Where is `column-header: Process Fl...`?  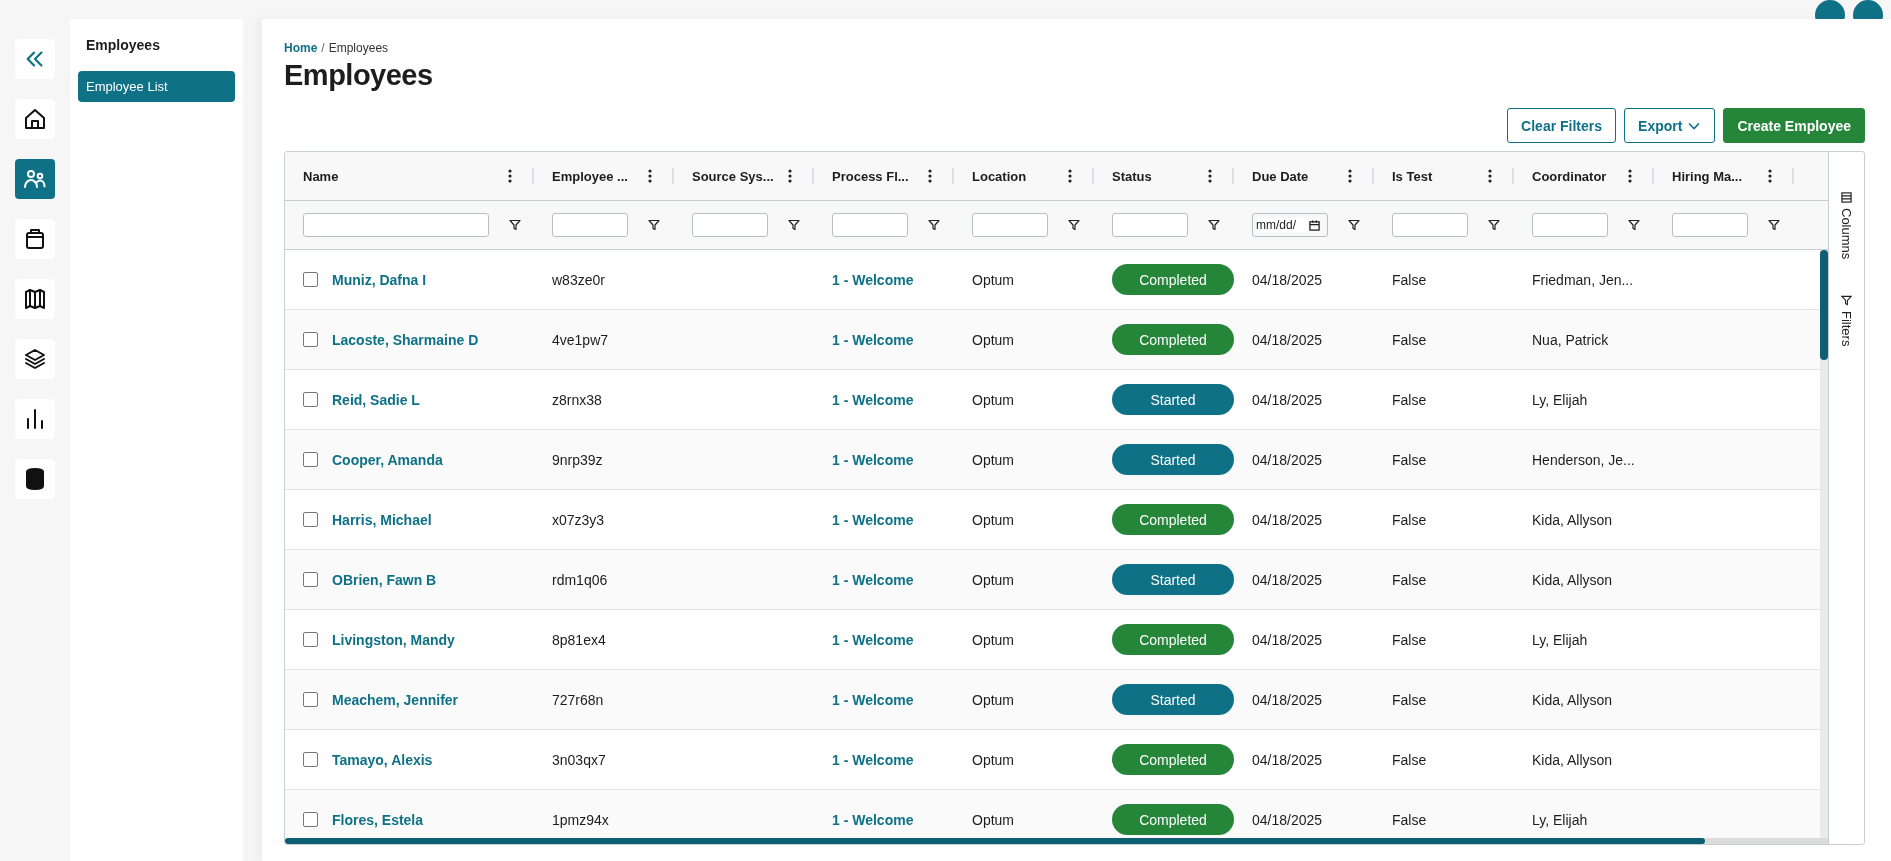
column-header: Process Fl... is located at coordinates (880, 176).